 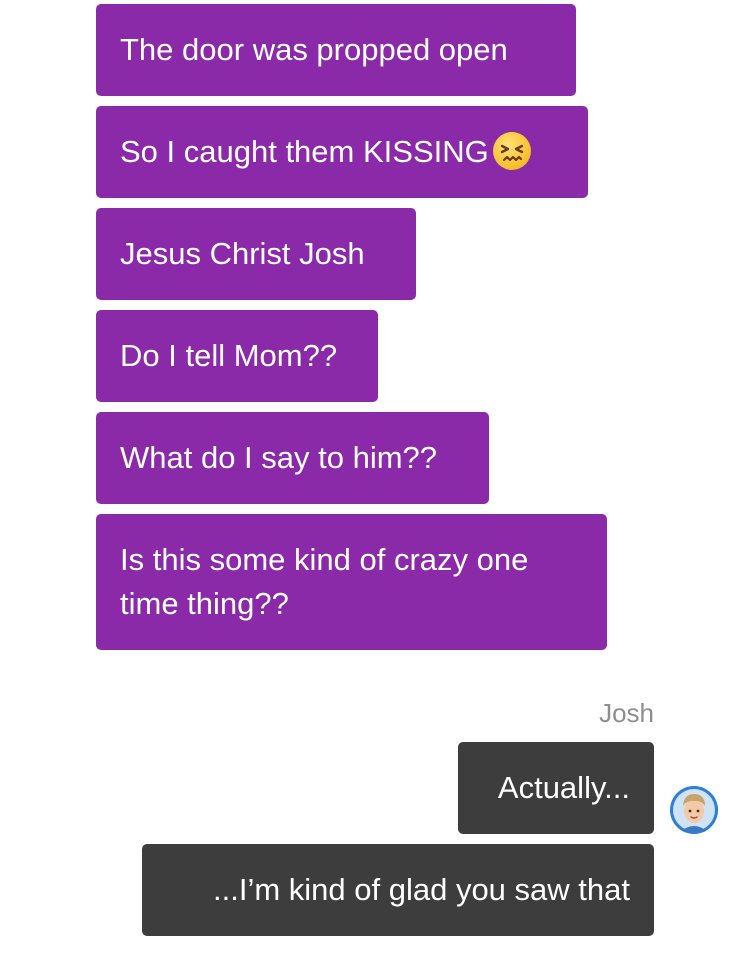 I want to click on message-bubble-incoming: The door was propped open, so click(x=336, y=50).